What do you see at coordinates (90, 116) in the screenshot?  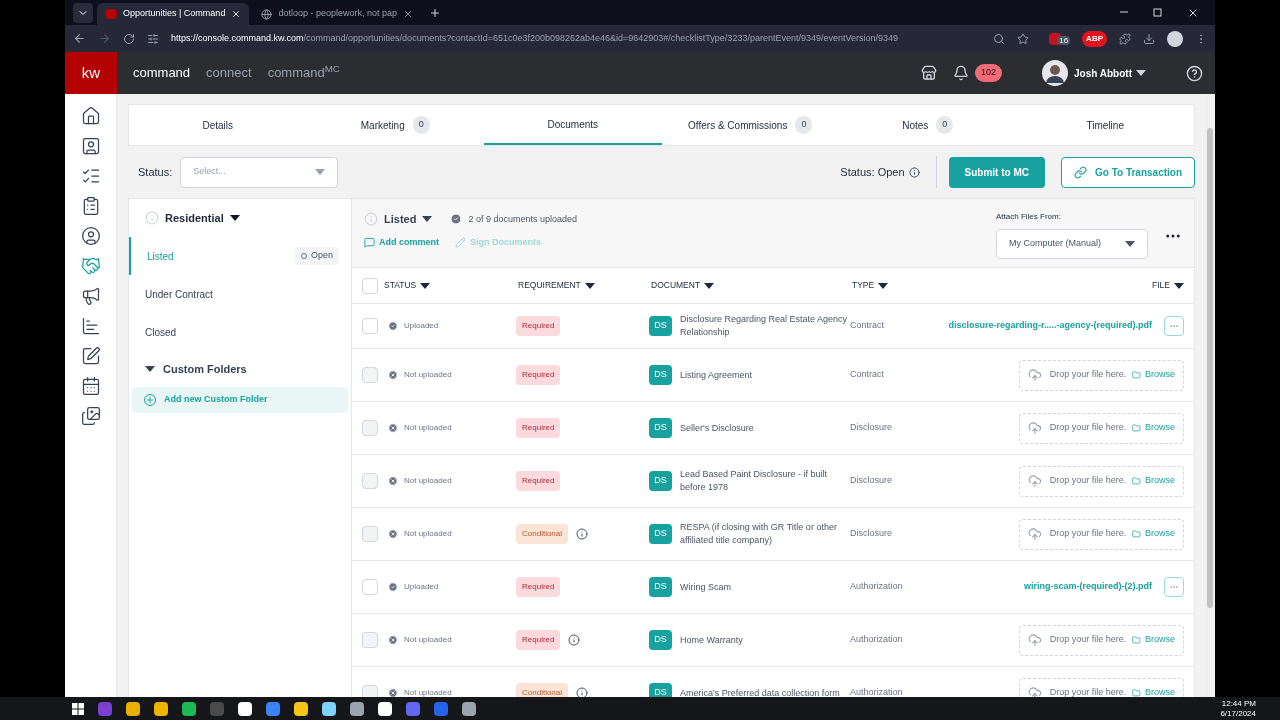 I see `home-icon` at bounding box center [90, 116].